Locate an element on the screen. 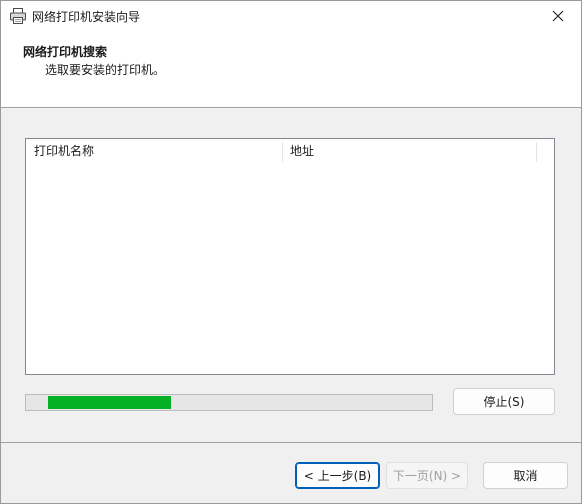  column-header-address: 地址 is located at coordinates (409, 151).